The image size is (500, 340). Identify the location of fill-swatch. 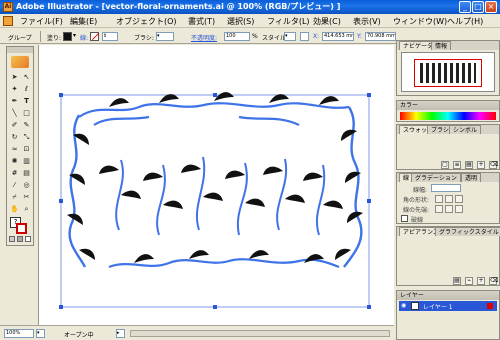
(67, 36).